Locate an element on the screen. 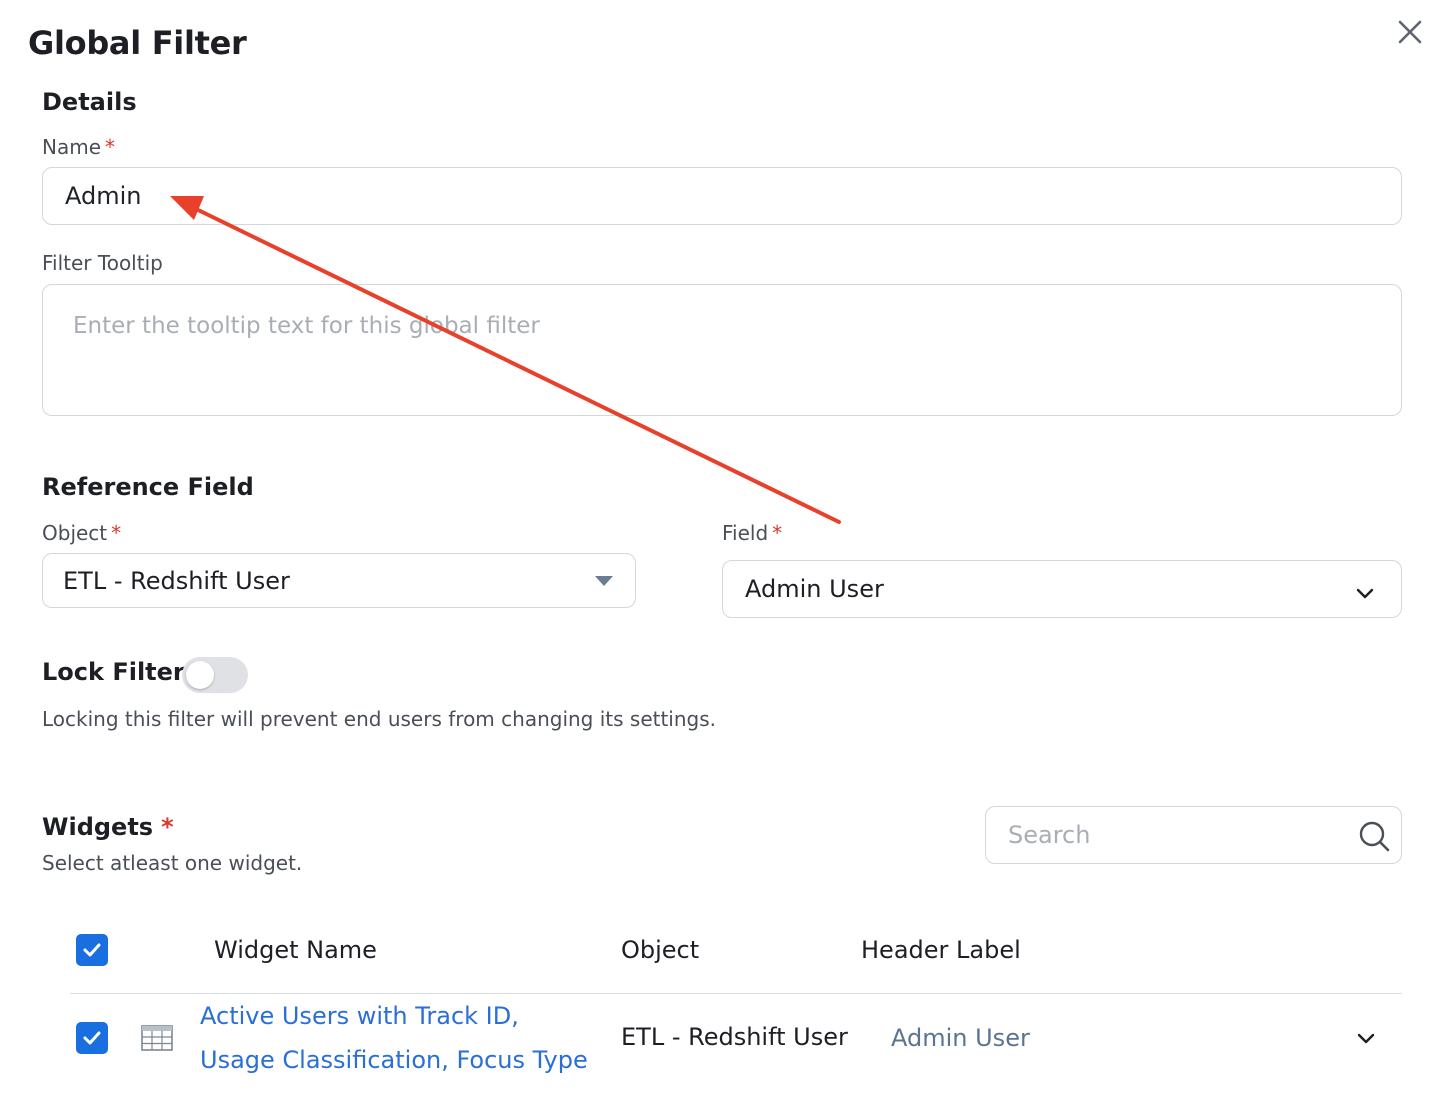 The height and width of the screenshot is (1118, 1432). object-label: Object * is located at coordinates (81, 533).